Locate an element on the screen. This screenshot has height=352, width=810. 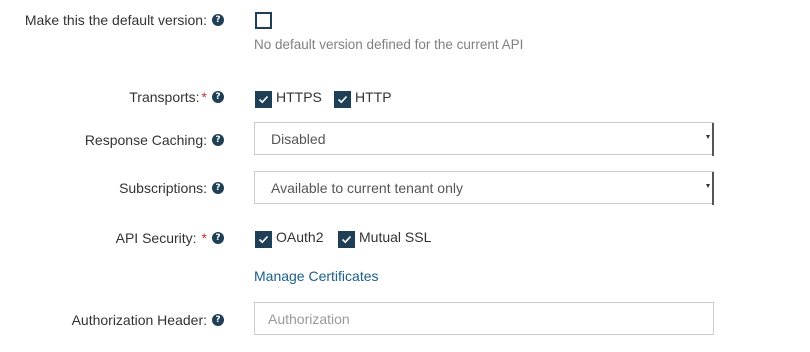
mutual-ssl-checkbox is located at coordinates (346, 239).